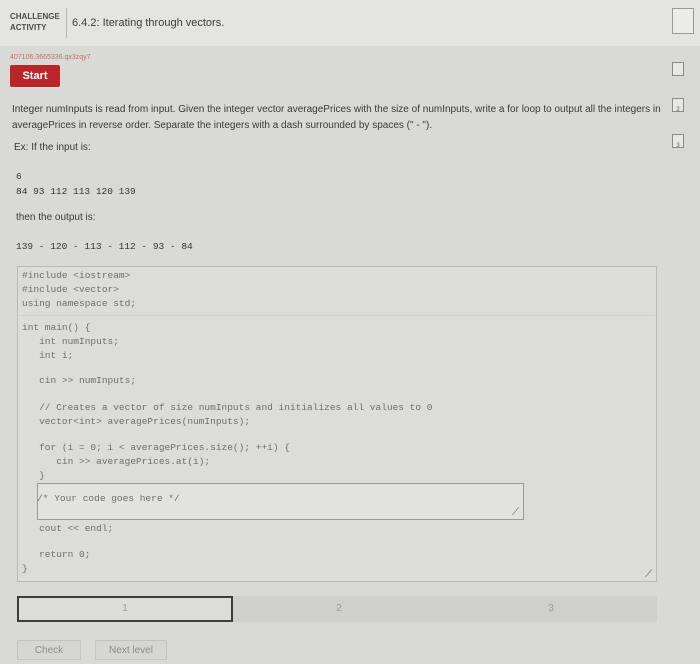 The height and width of the screenshot is (664, 700). What do you see at coordinates (79, 303) in the screenshot?
I see `code-line: using namespace std;` at bounding box center [79, 303].